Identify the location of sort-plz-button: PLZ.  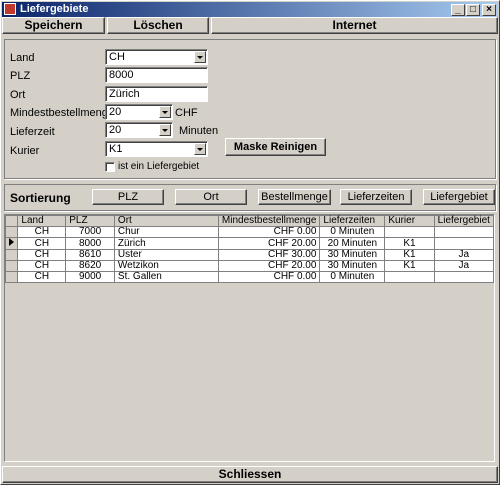
(128, 197).